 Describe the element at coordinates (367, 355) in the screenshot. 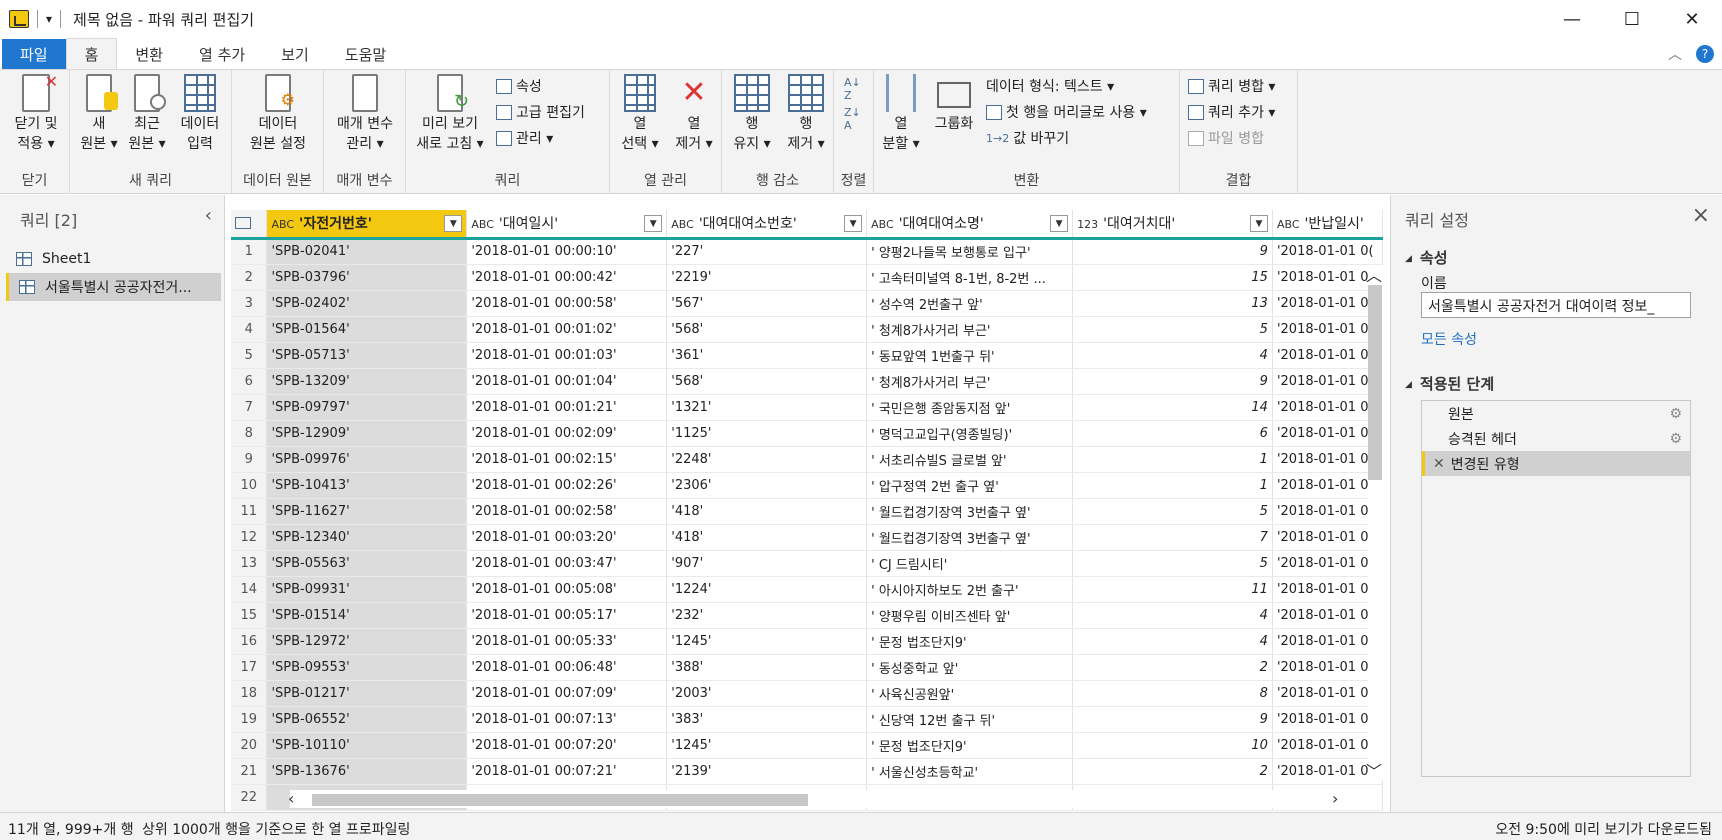

I see `table-cell: 'SPB-05713'` at that location.